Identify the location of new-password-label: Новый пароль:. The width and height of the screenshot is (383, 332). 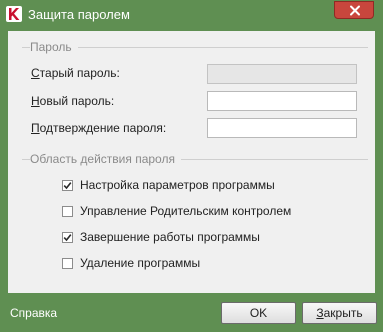
(73, 101).